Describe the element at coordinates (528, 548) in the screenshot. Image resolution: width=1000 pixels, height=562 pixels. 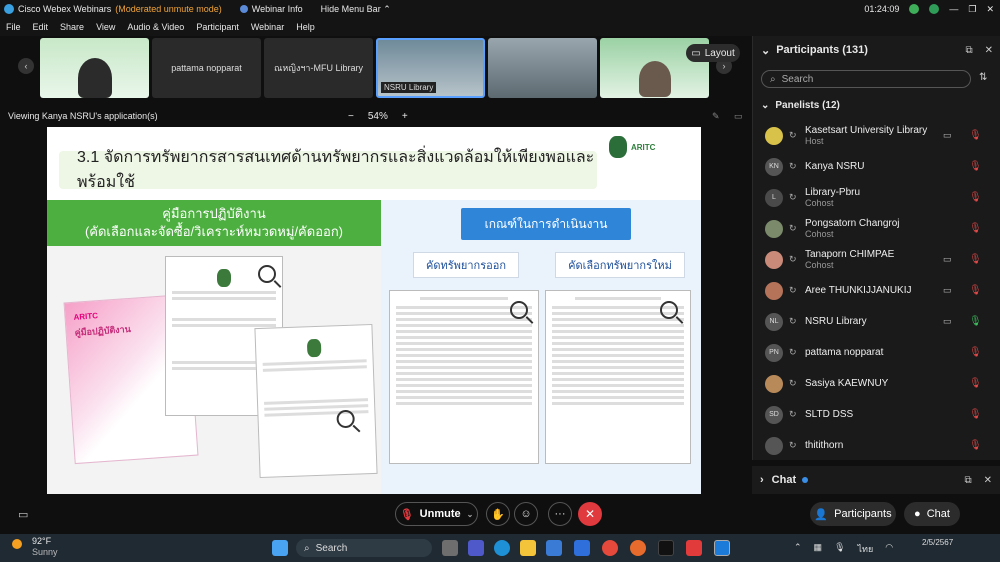
I see `file-explorer-icon` at that location.